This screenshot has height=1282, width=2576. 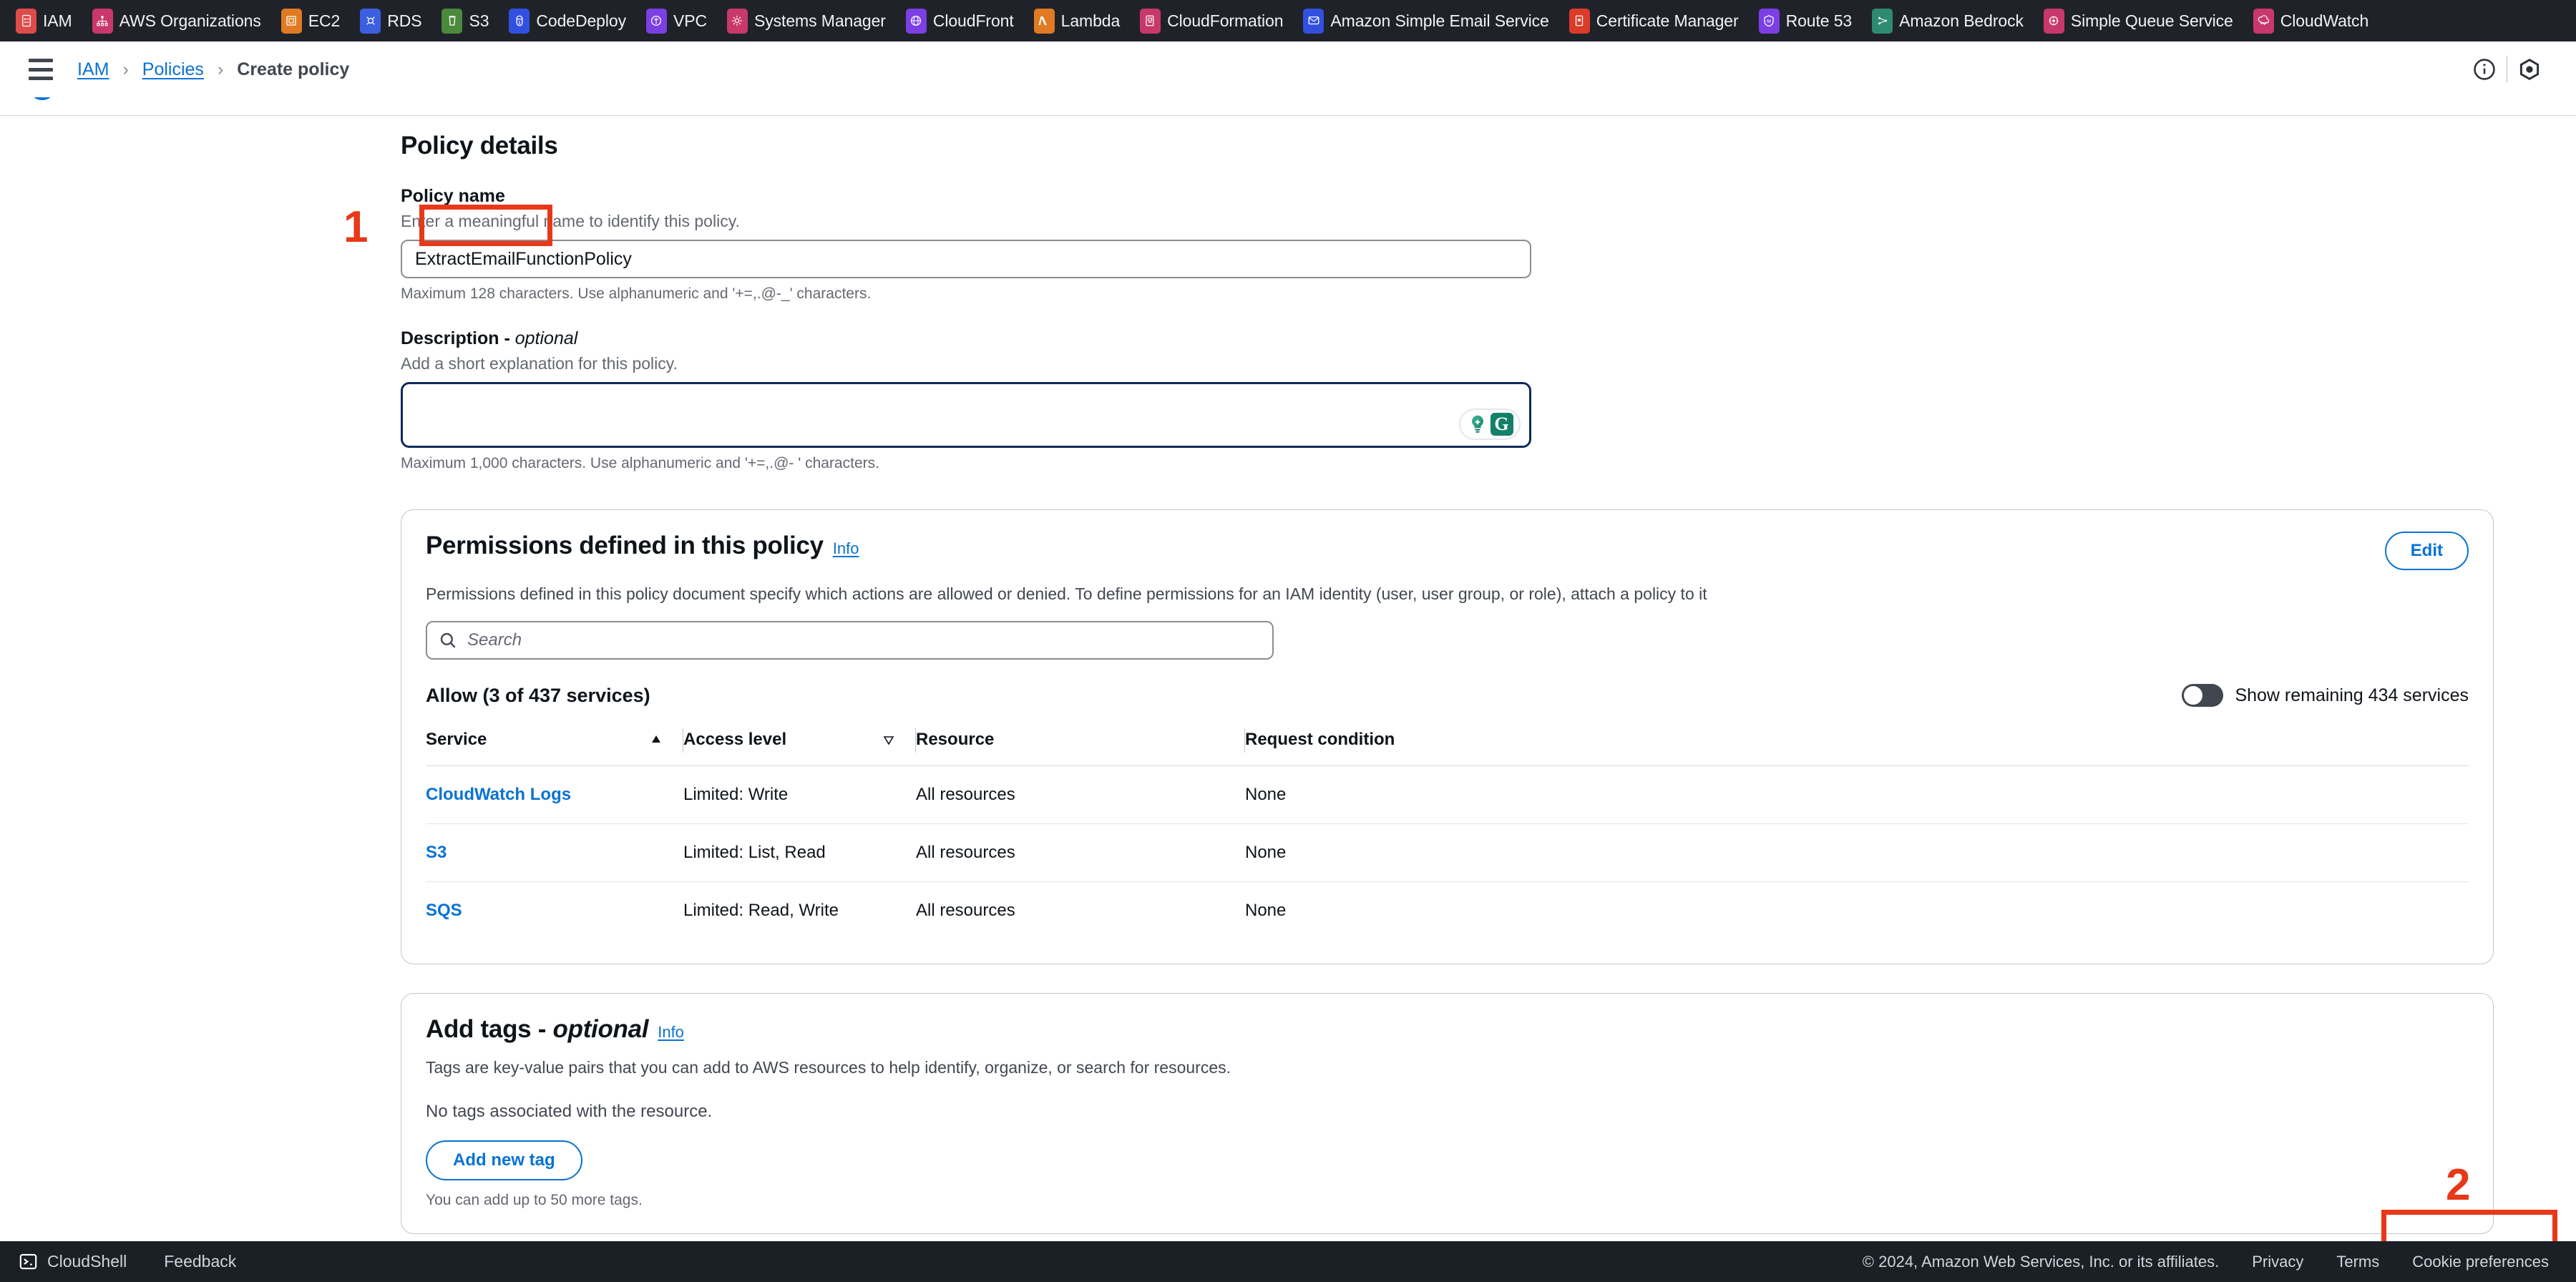 I want to click on column-header-access-level: Access level, so click(x=799, y=744).